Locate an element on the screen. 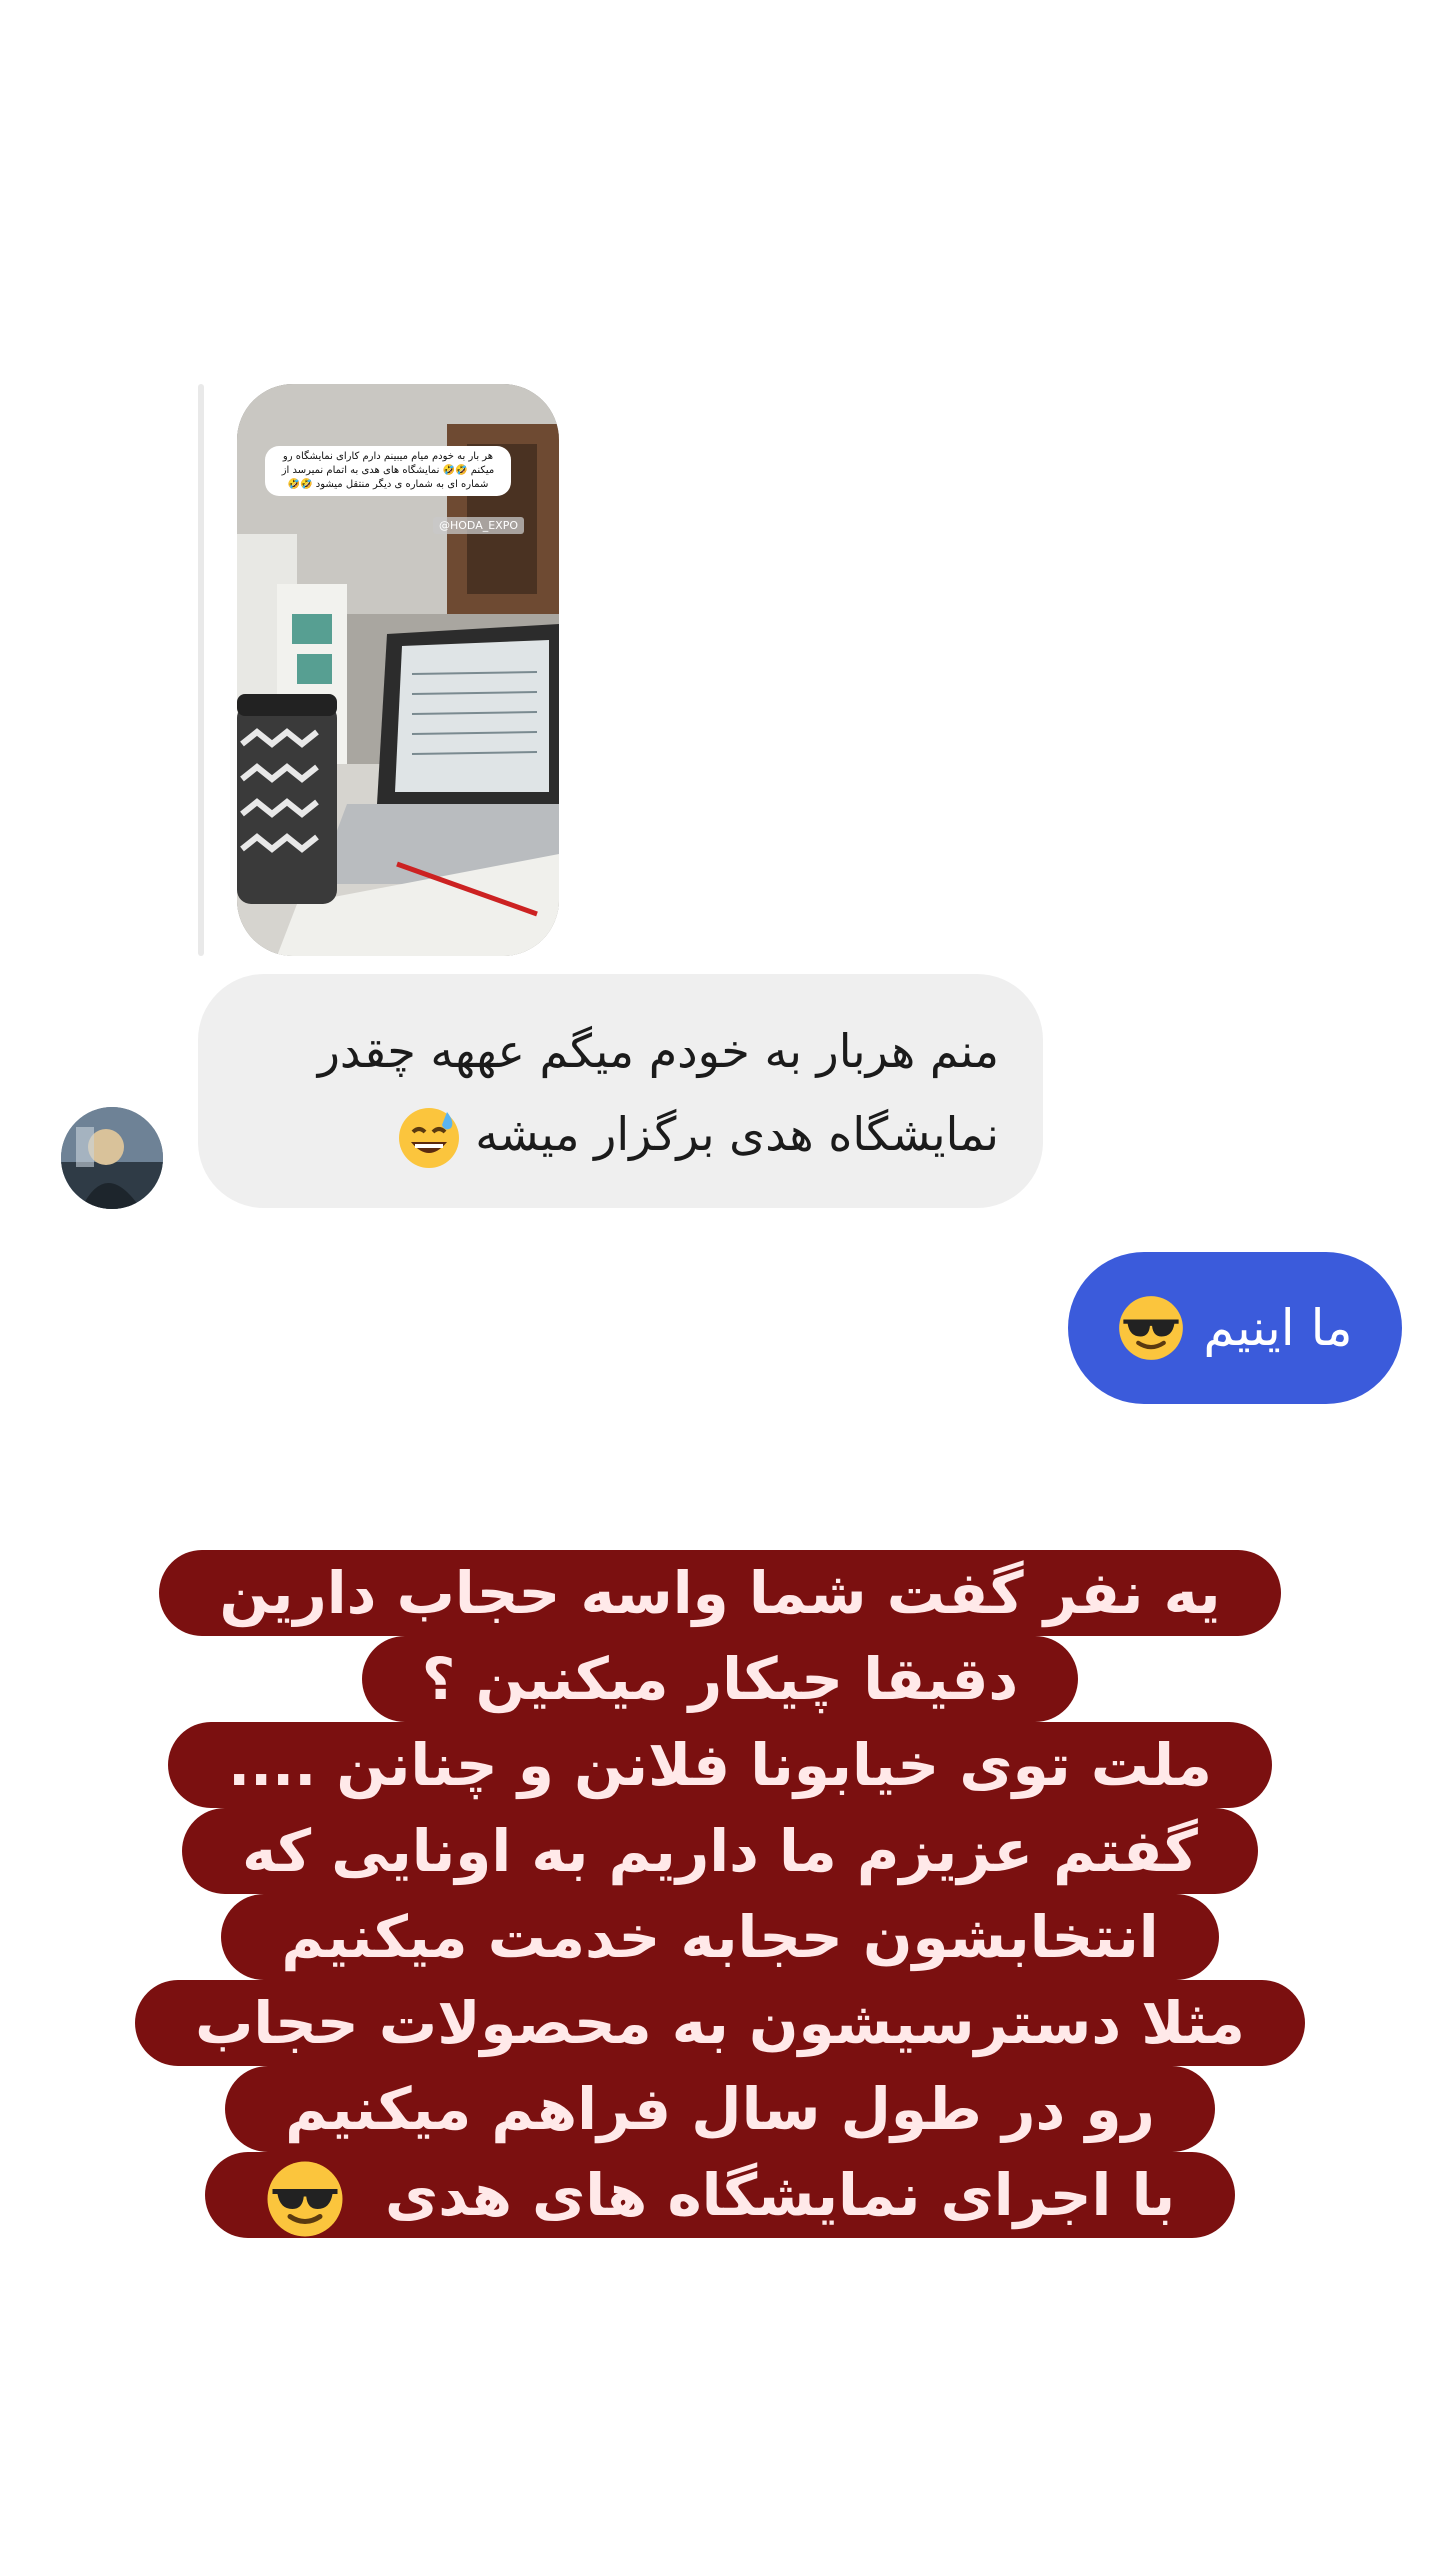 Image resolution: width=1440 pixels, height=2560 pixels. outgoing-message-text: ما اینیم is located at coordinates (1278, 1328).